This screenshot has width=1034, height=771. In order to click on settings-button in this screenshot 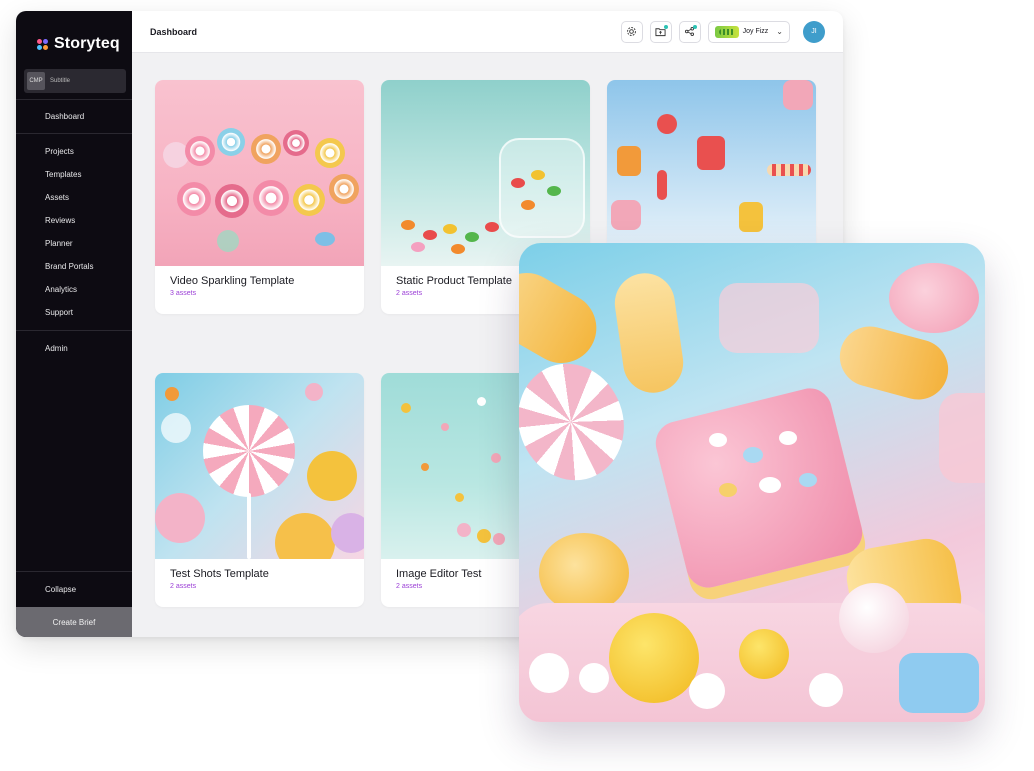, I will do `click(631, 31)`.